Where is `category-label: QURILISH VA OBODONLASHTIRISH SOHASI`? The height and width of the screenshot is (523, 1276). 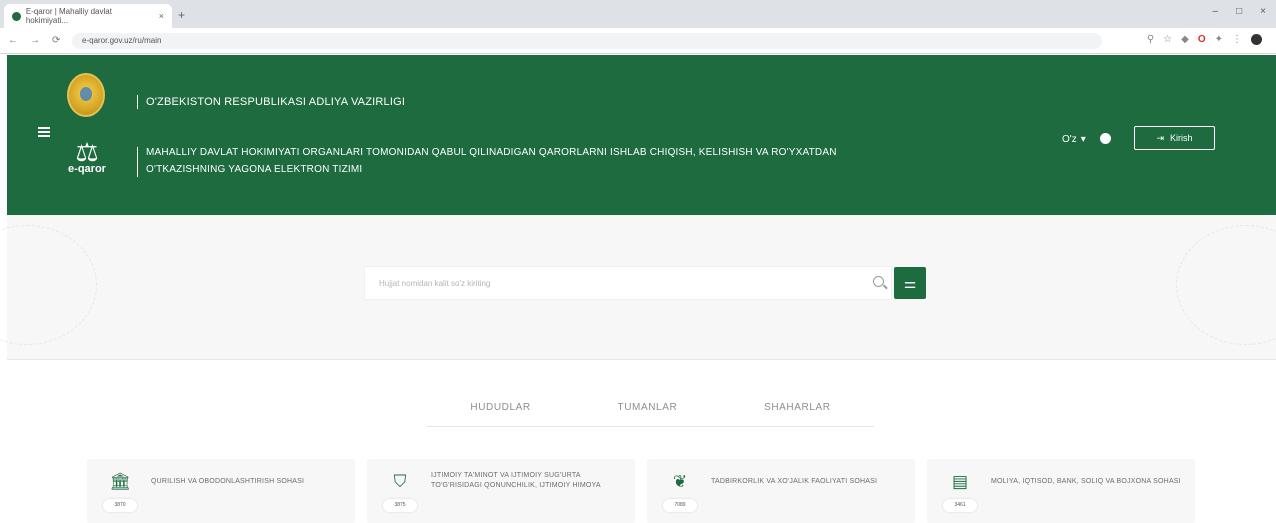
category-label: QURILISH VA OBODONLASHTIRISH SOHASI is located at coordinates (228, 481).